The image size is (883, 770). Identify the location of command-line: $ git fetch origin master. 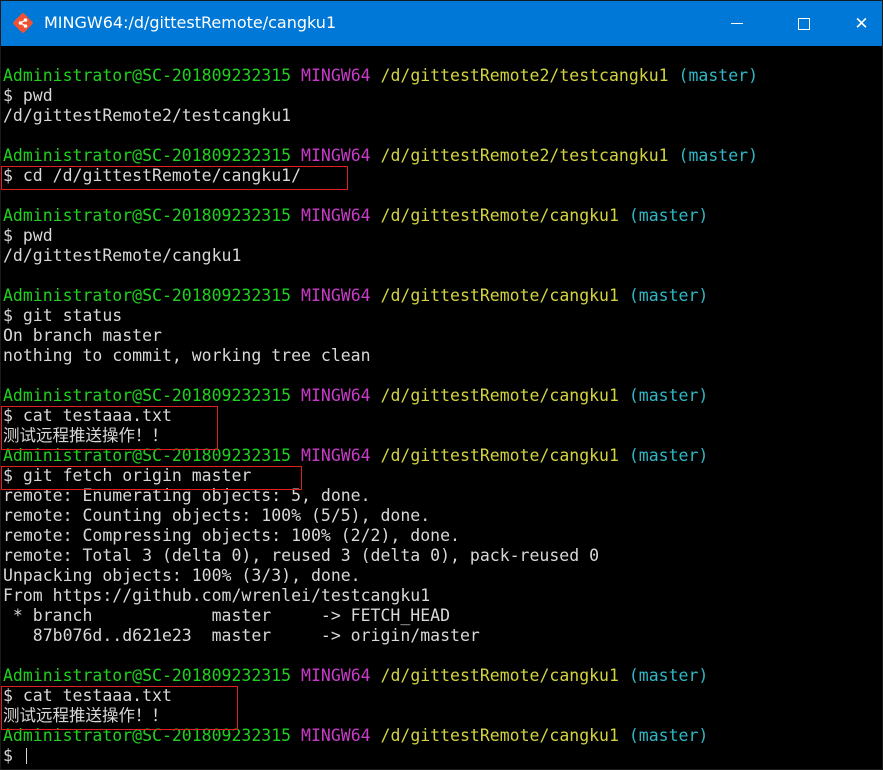
(442, 476).